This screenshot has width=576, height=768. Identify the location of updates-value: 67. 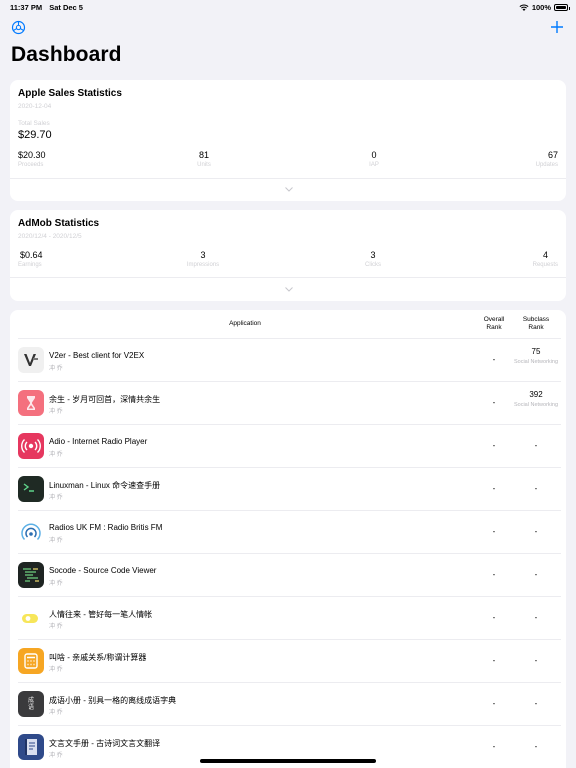
(552, 155).